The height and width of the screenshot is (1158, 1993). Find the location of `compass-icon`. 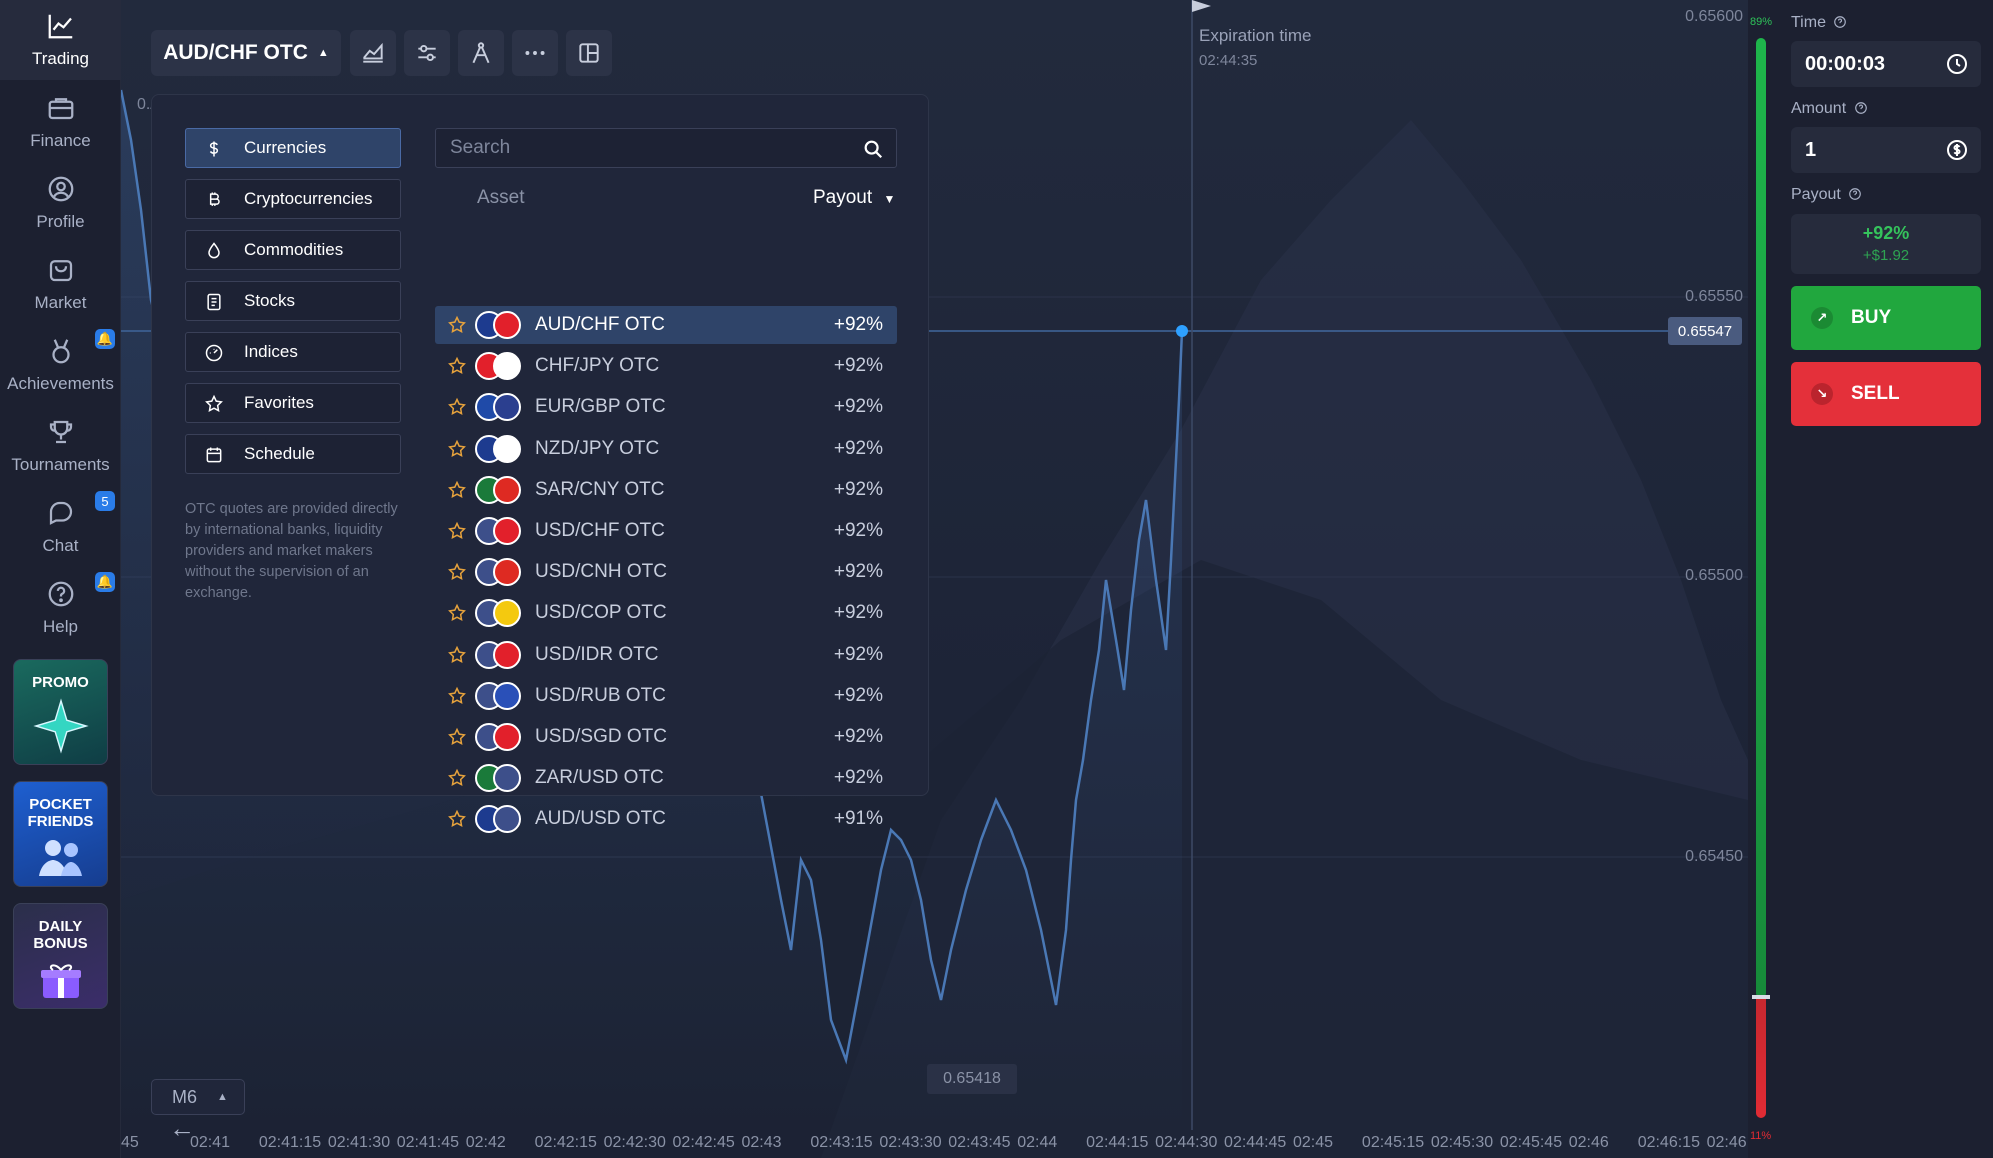

compass-icon is located at coordinates (481, 53).